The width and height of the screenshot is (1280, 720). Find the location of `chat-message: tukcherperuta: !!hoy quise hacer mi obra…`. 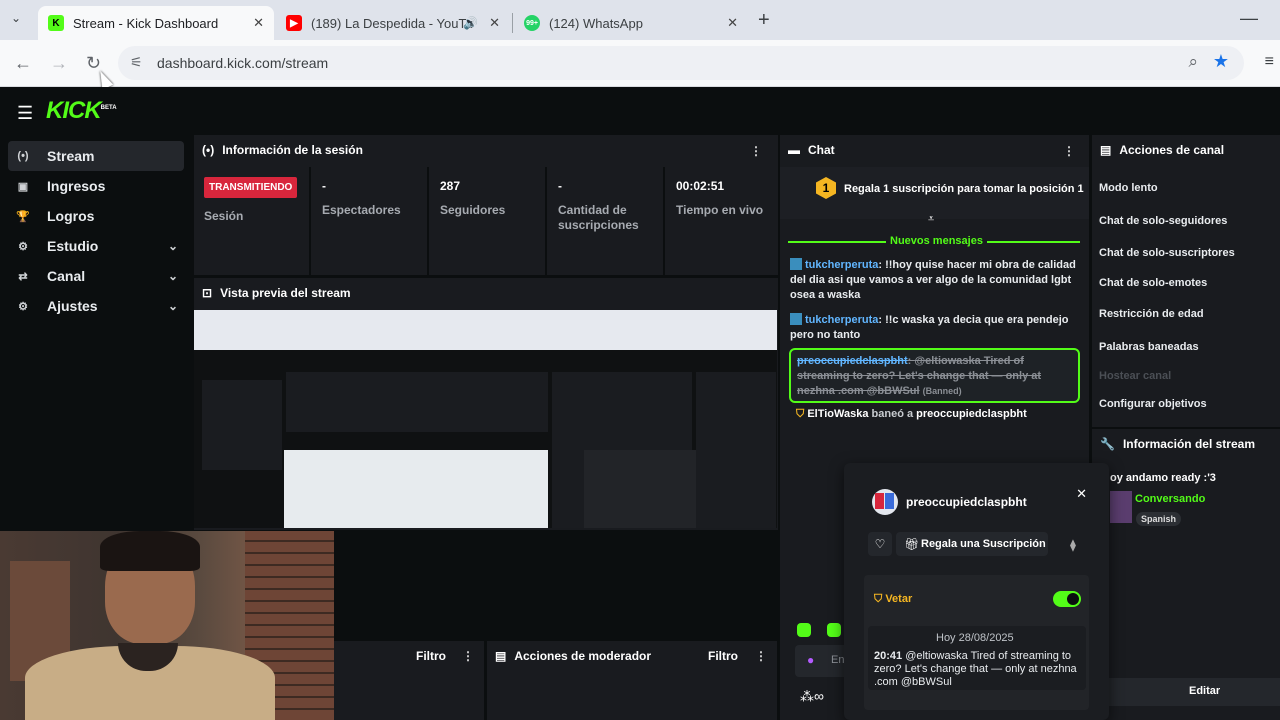

chat-message: tukcherperuta: !!hoy quise hacer mi obra… is located at coordinates (935, 280).